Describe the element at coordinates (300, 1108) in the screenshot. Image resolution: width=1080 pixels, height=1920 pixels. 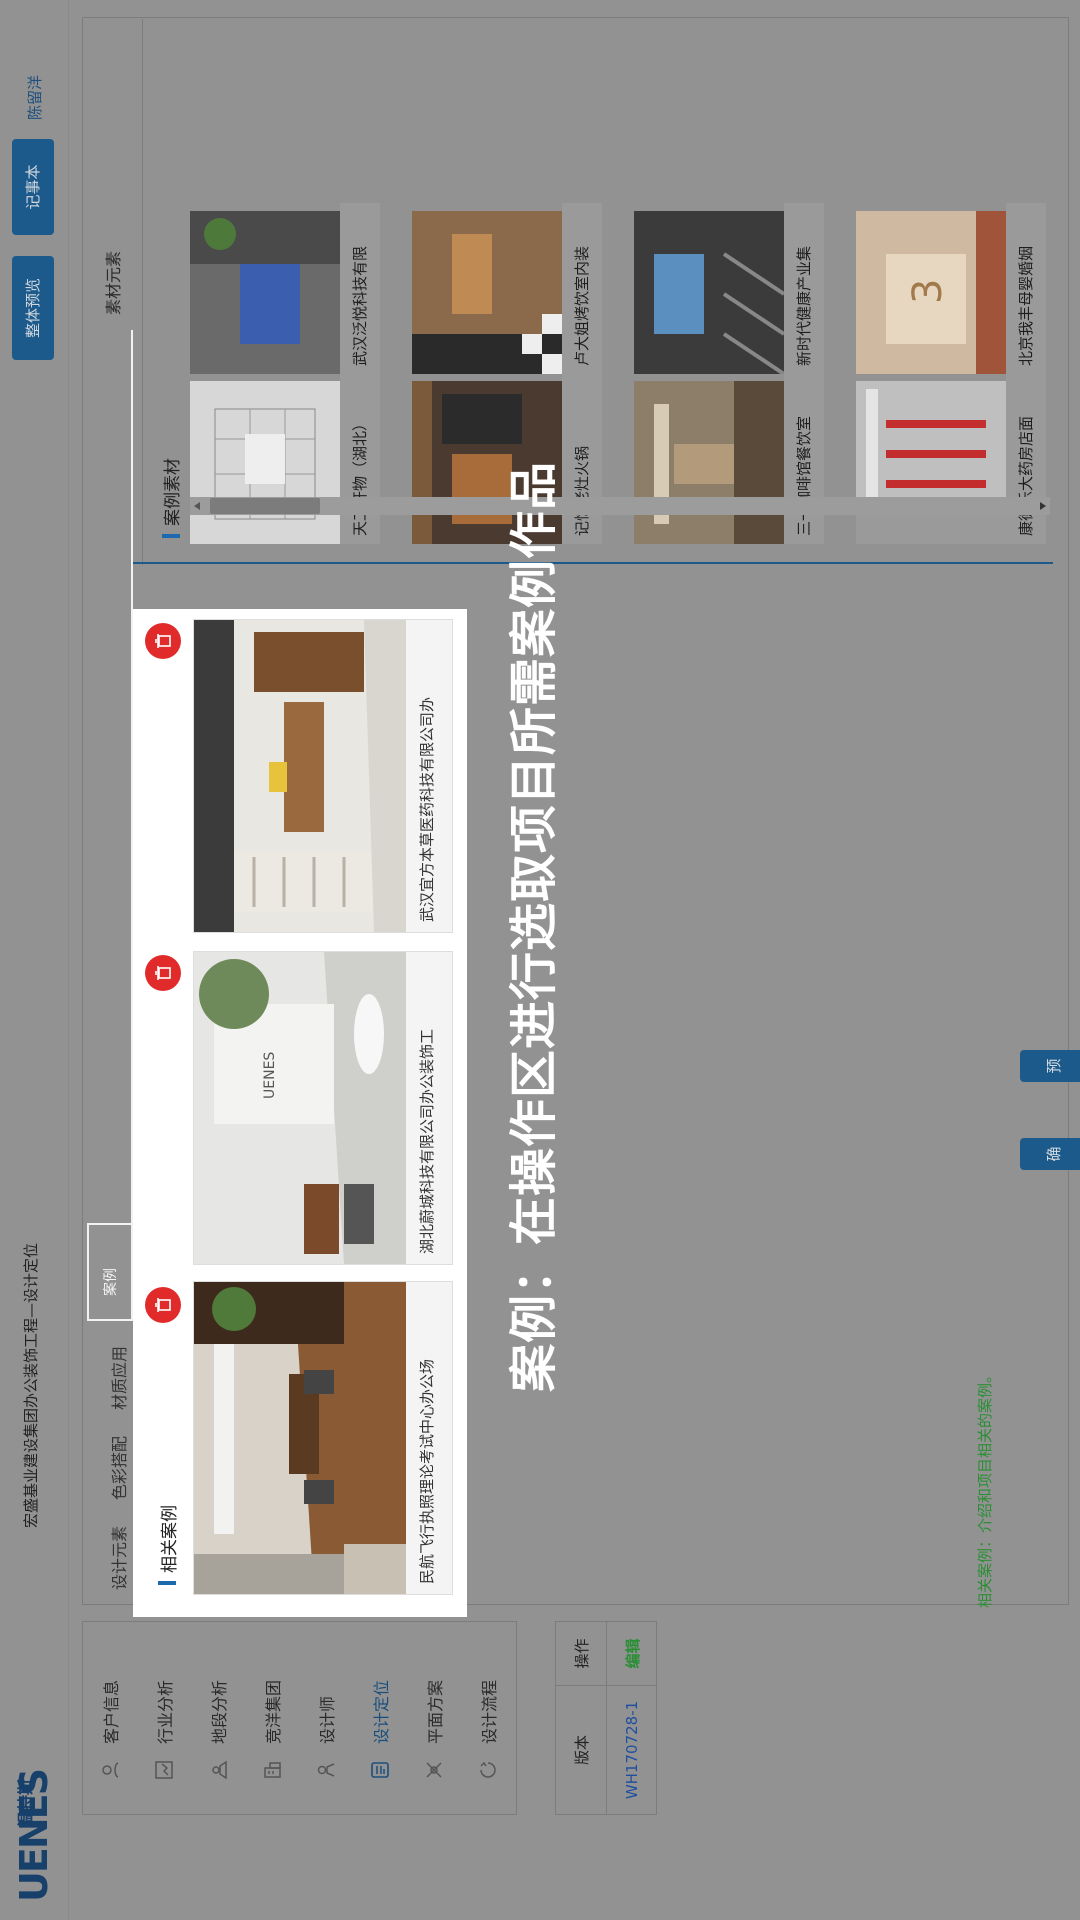
I see `case-photo: UENES` at that location.